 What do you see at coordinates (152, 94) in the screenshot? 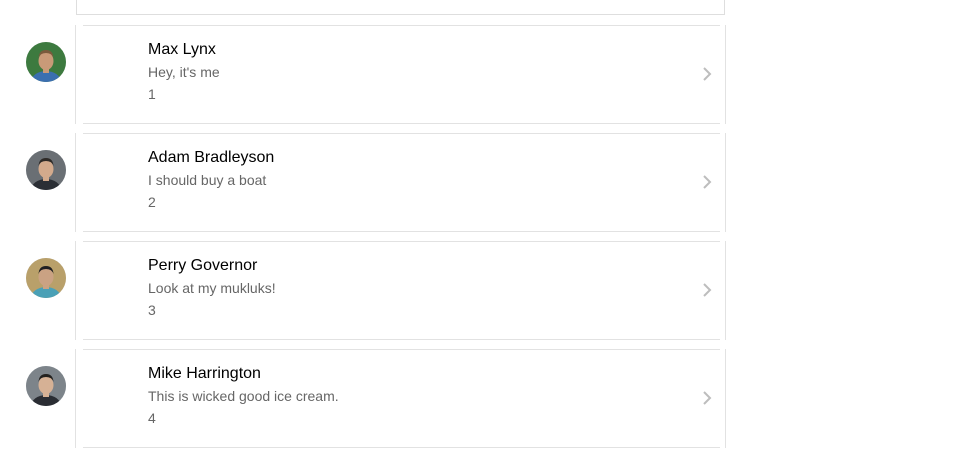
I see `contact-count: 1` at bounding box center [152, 94].